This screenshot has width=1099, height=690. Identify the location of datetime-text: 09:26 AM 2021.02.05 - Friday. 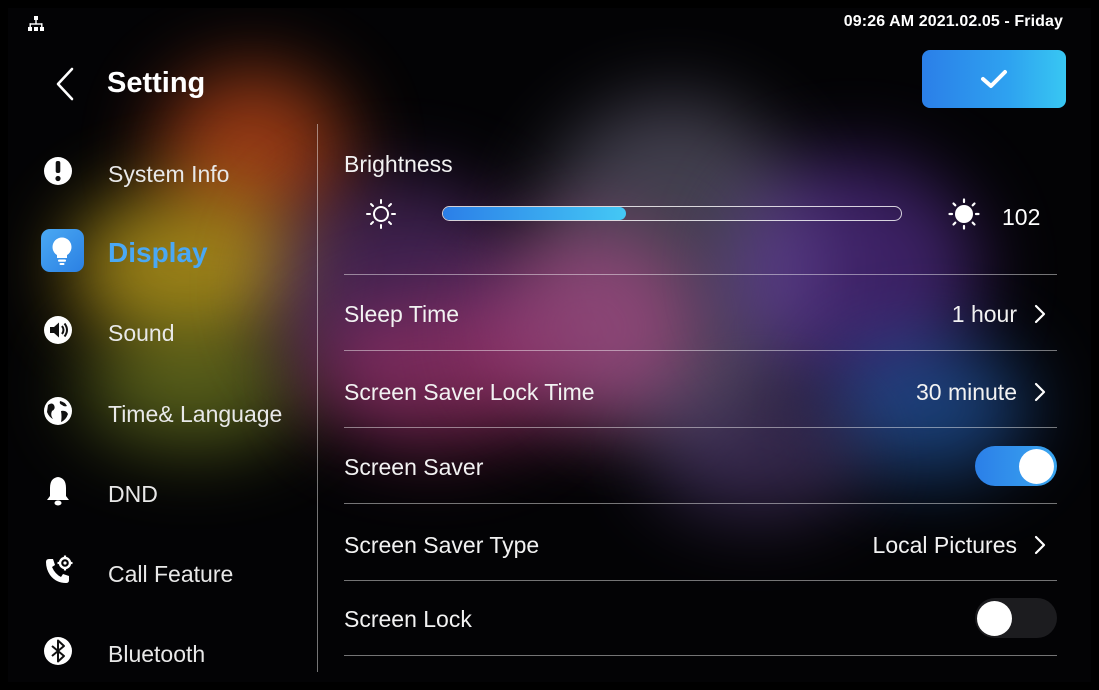
(953, 21).